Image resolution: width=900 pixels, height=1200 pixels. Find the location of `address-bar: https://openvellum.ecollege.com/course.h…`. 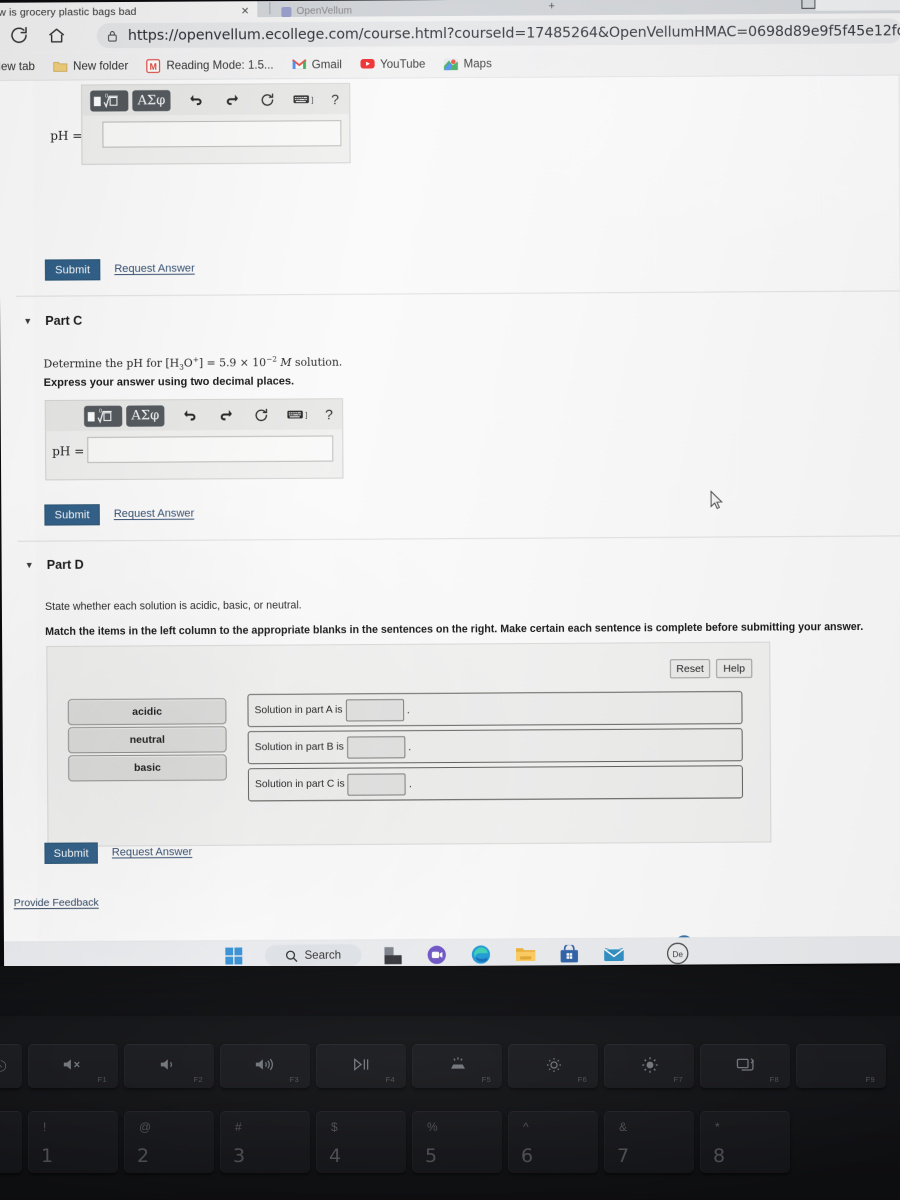

address-bar: https://openvellum.ecollege.com/course.h… is located at coordinates (498, 33).